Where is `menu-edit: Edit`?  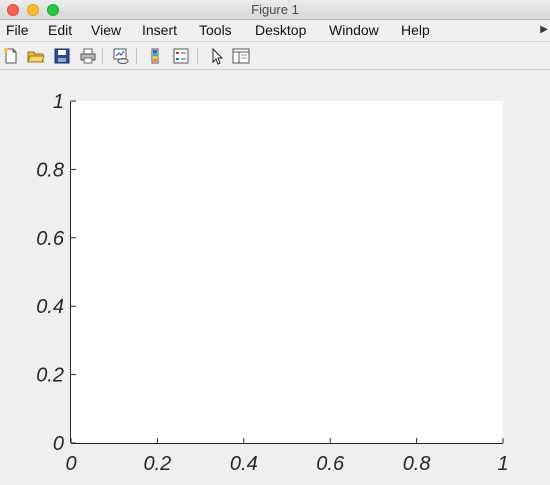 menu-edit: Edit is located at coordinates (60, 30).